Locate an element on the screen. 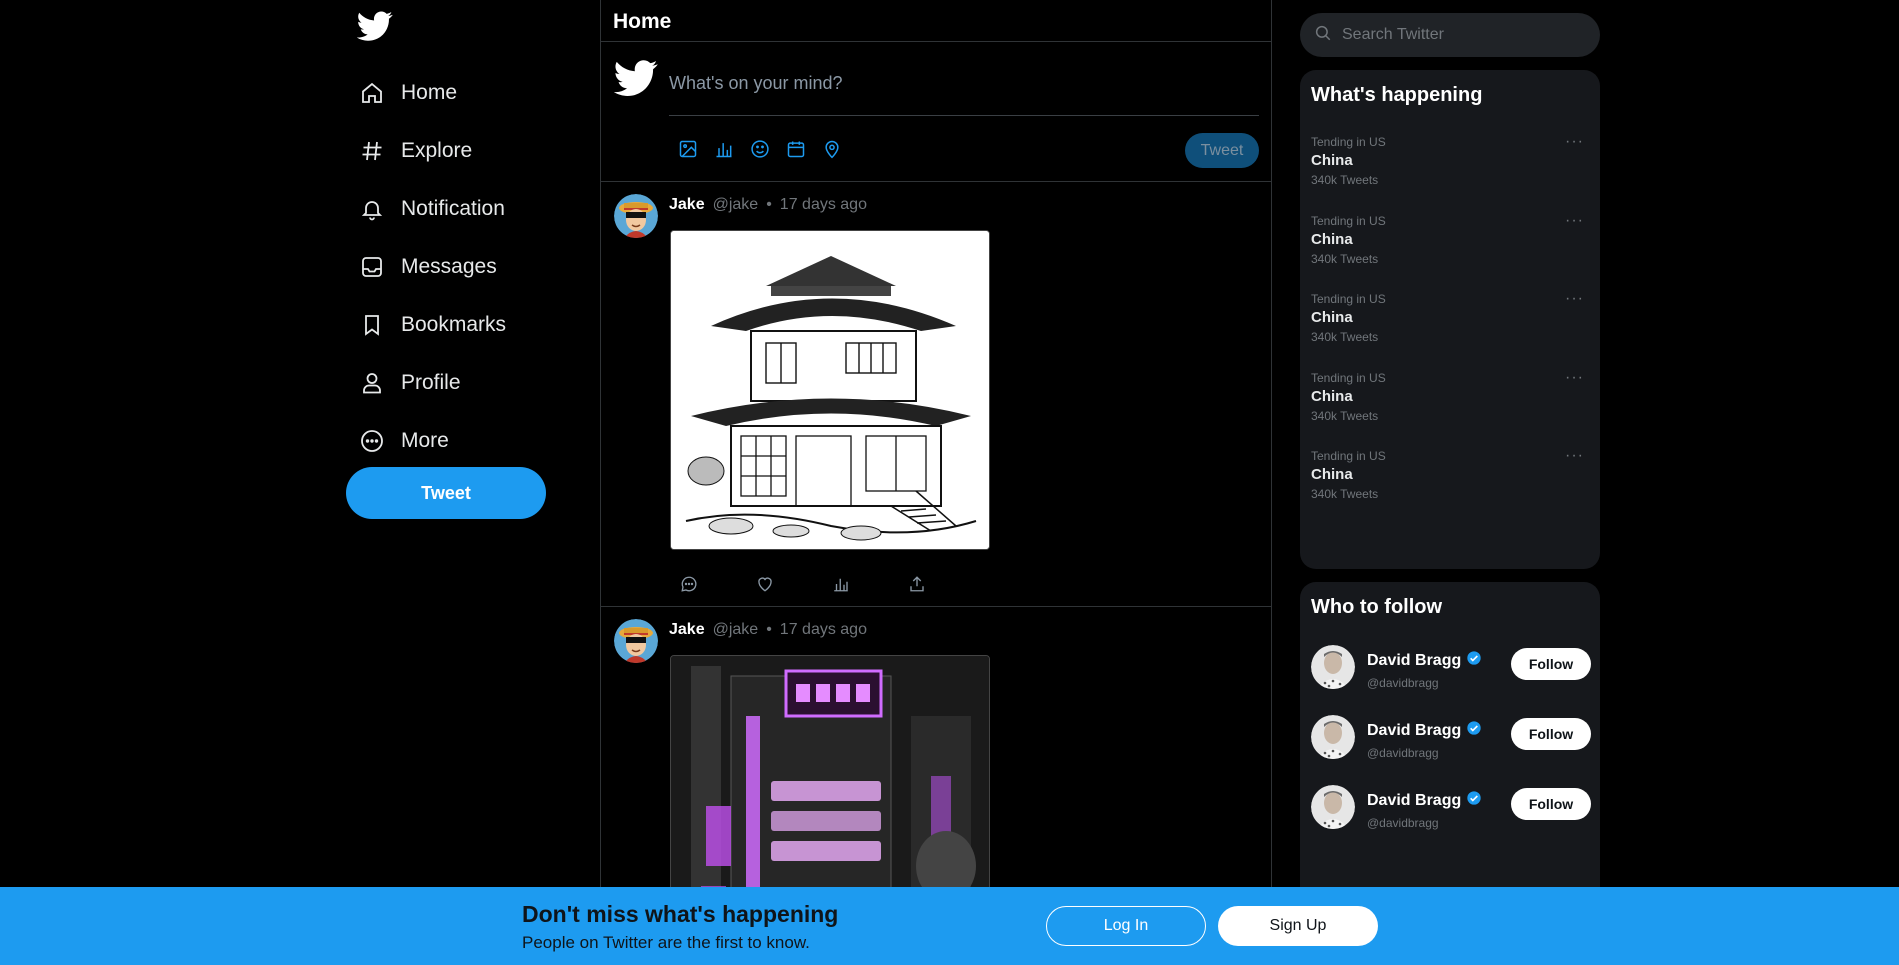  bookmark-icon is located at coordinates (372, 325).